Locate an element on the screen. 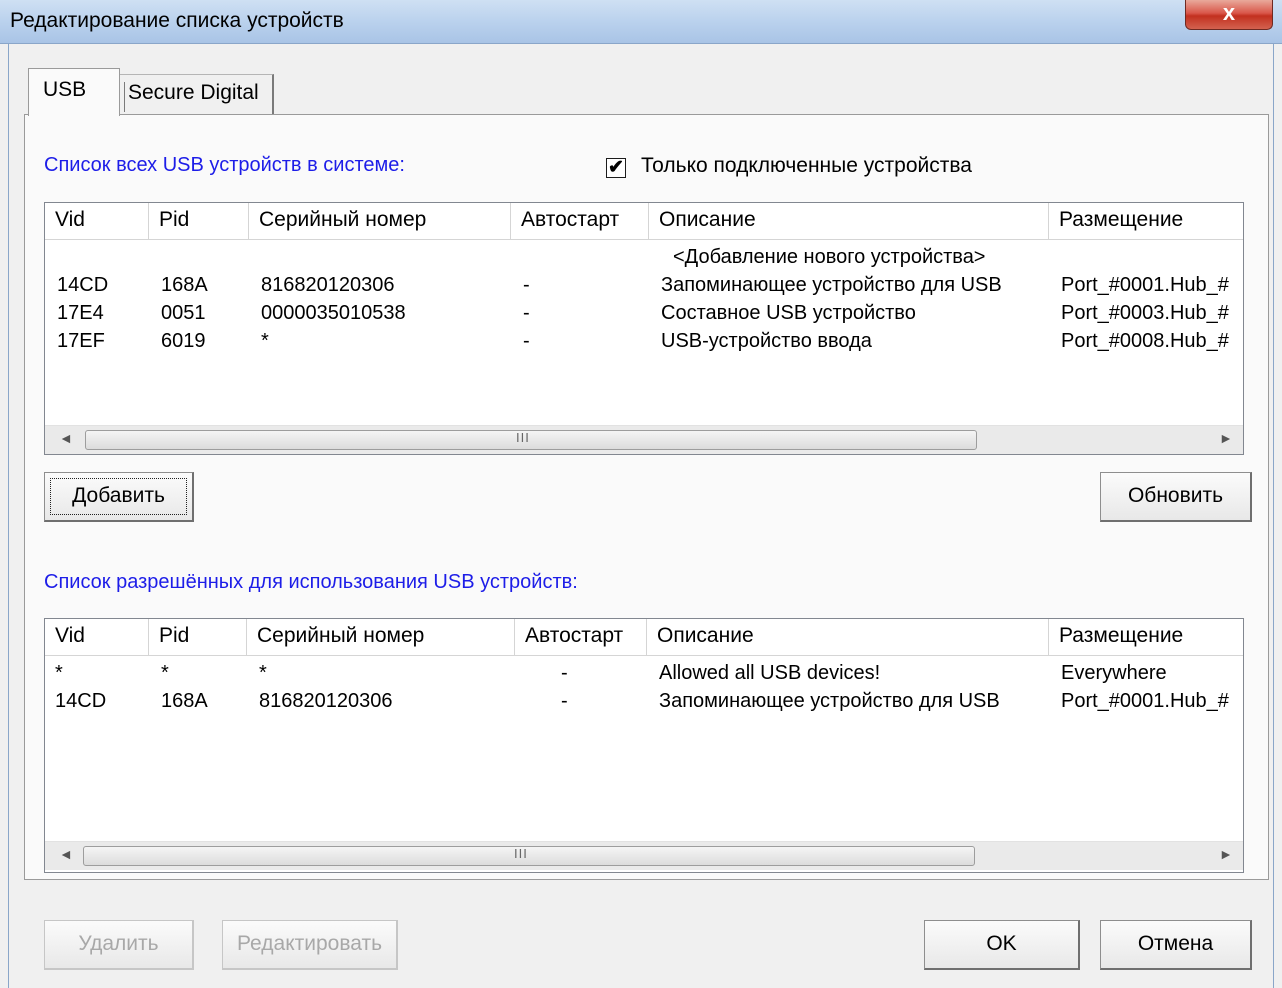  cell-vid: * is located at coordinates (59, 673).